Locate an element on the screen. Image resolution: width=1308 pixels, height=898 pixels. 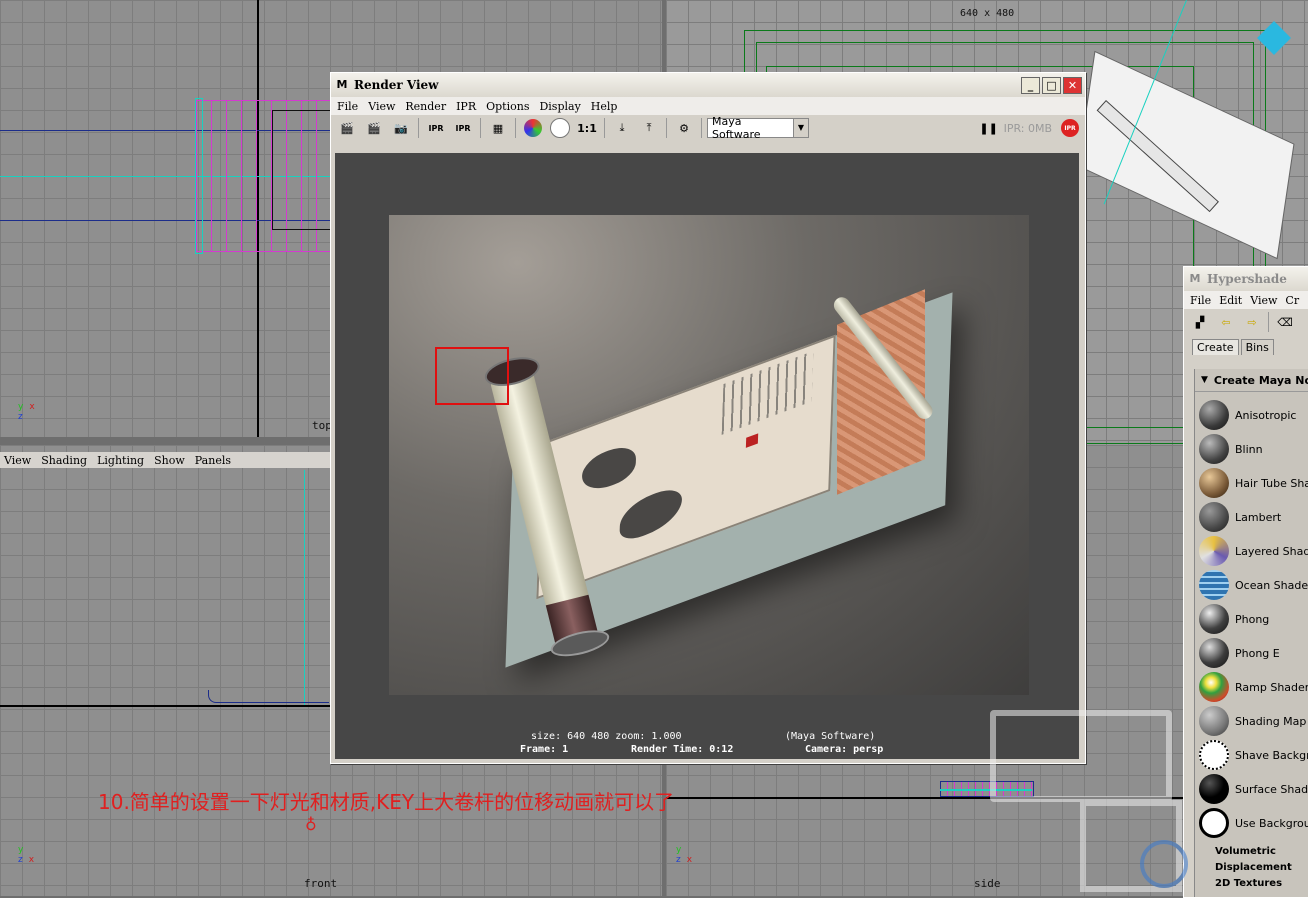
hs-menu-file: File is located at coordinates (1200, 300).